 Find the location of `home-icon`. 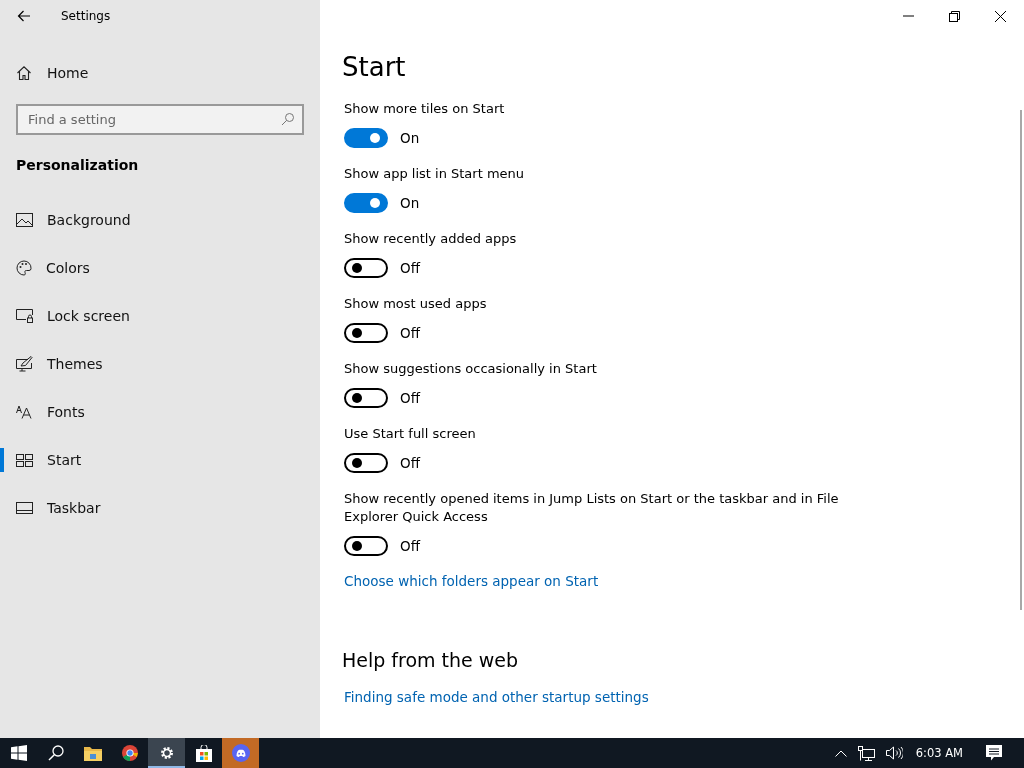

home-icon is located at coordinates (24, 73).